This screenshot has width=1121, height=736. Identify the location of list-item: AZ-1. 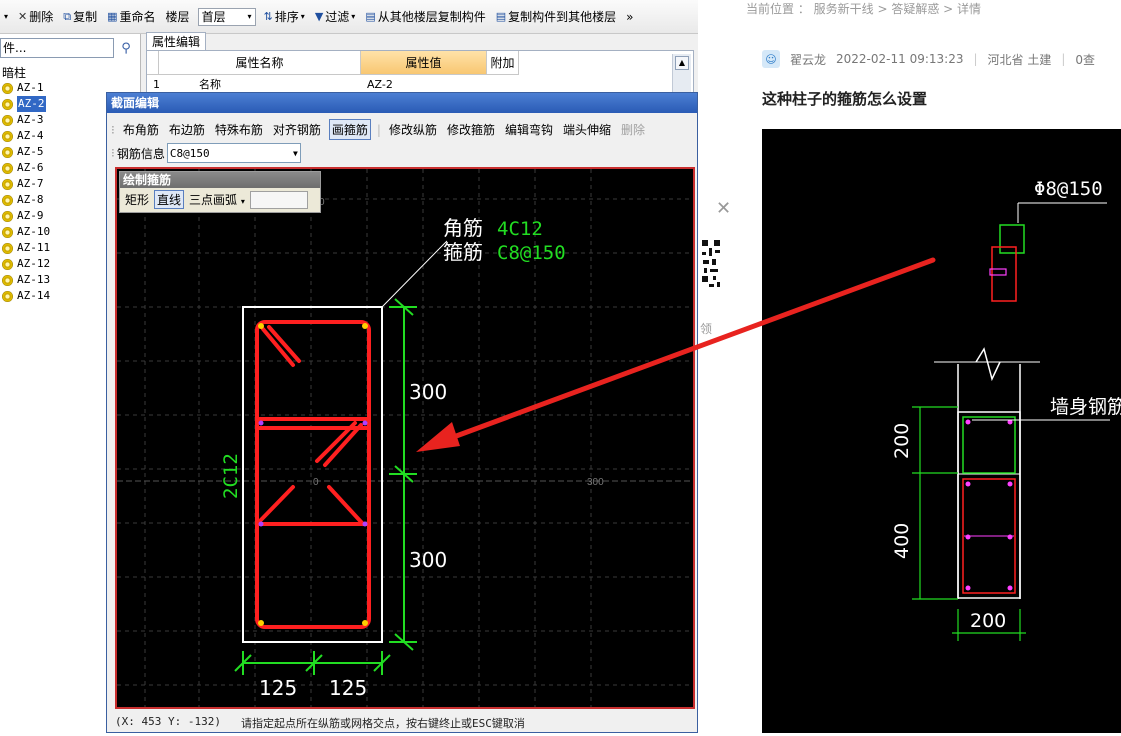
(26, 88).